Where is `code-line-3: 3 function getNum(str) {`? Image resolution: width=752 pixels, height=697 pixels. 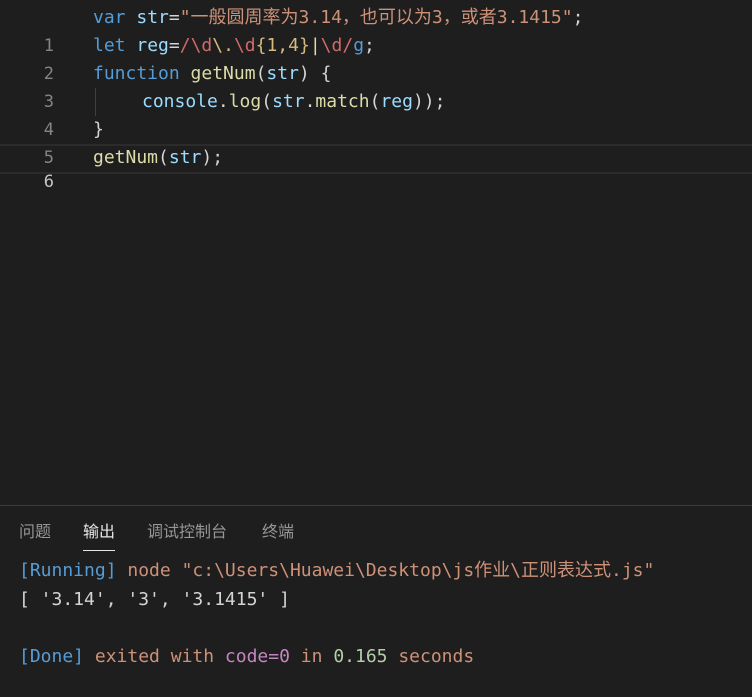
code-line-3: 3 function getNum(str) { is located at coordinates (376, 86).